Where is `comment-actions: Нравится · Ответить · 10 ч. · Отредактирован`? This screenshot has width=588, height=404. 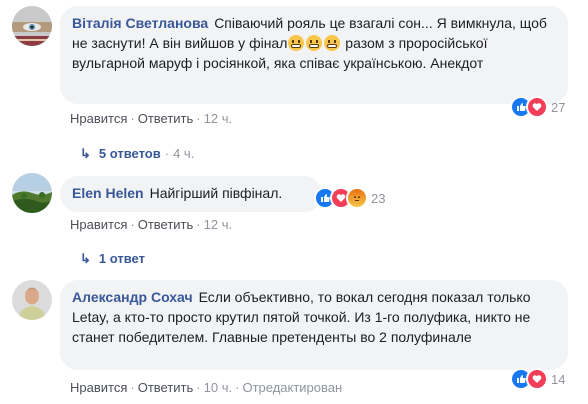 comment-actions: Нравится · Ответить · 10 ч. · Отредактирован is located at coordinates (206, 387).